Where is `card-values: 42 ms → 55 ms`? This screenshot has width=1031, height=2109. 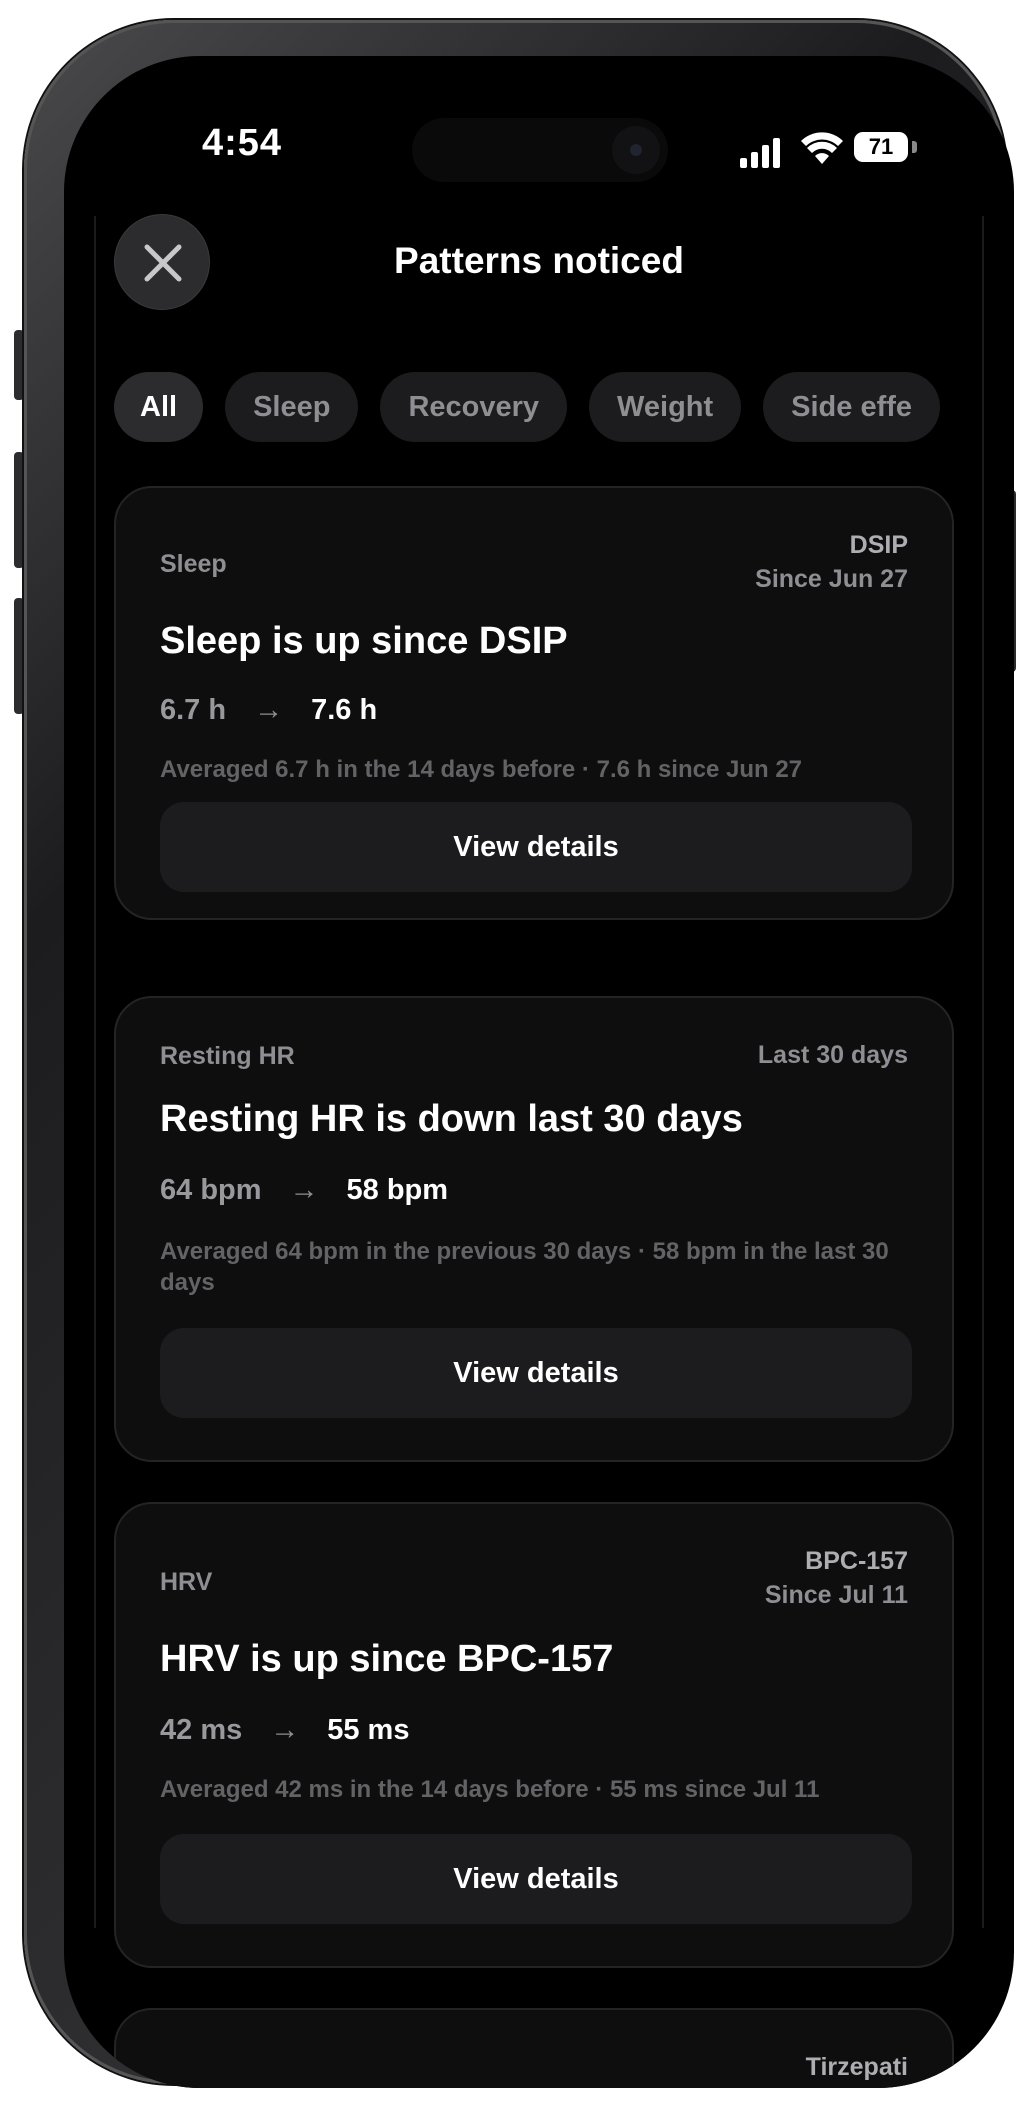
card-values: 42 ms → 55 ms is located at coordinates (284, 1730).